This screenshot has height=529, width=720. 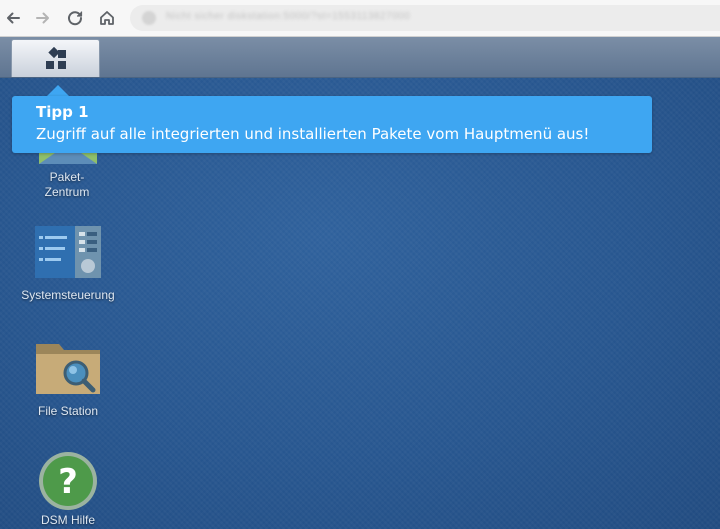 What do you see at coordinates (67, 520) in the screenshot?
I see `desktop-icon-label: DSM Hilfe` at bounding box center [67, 520].